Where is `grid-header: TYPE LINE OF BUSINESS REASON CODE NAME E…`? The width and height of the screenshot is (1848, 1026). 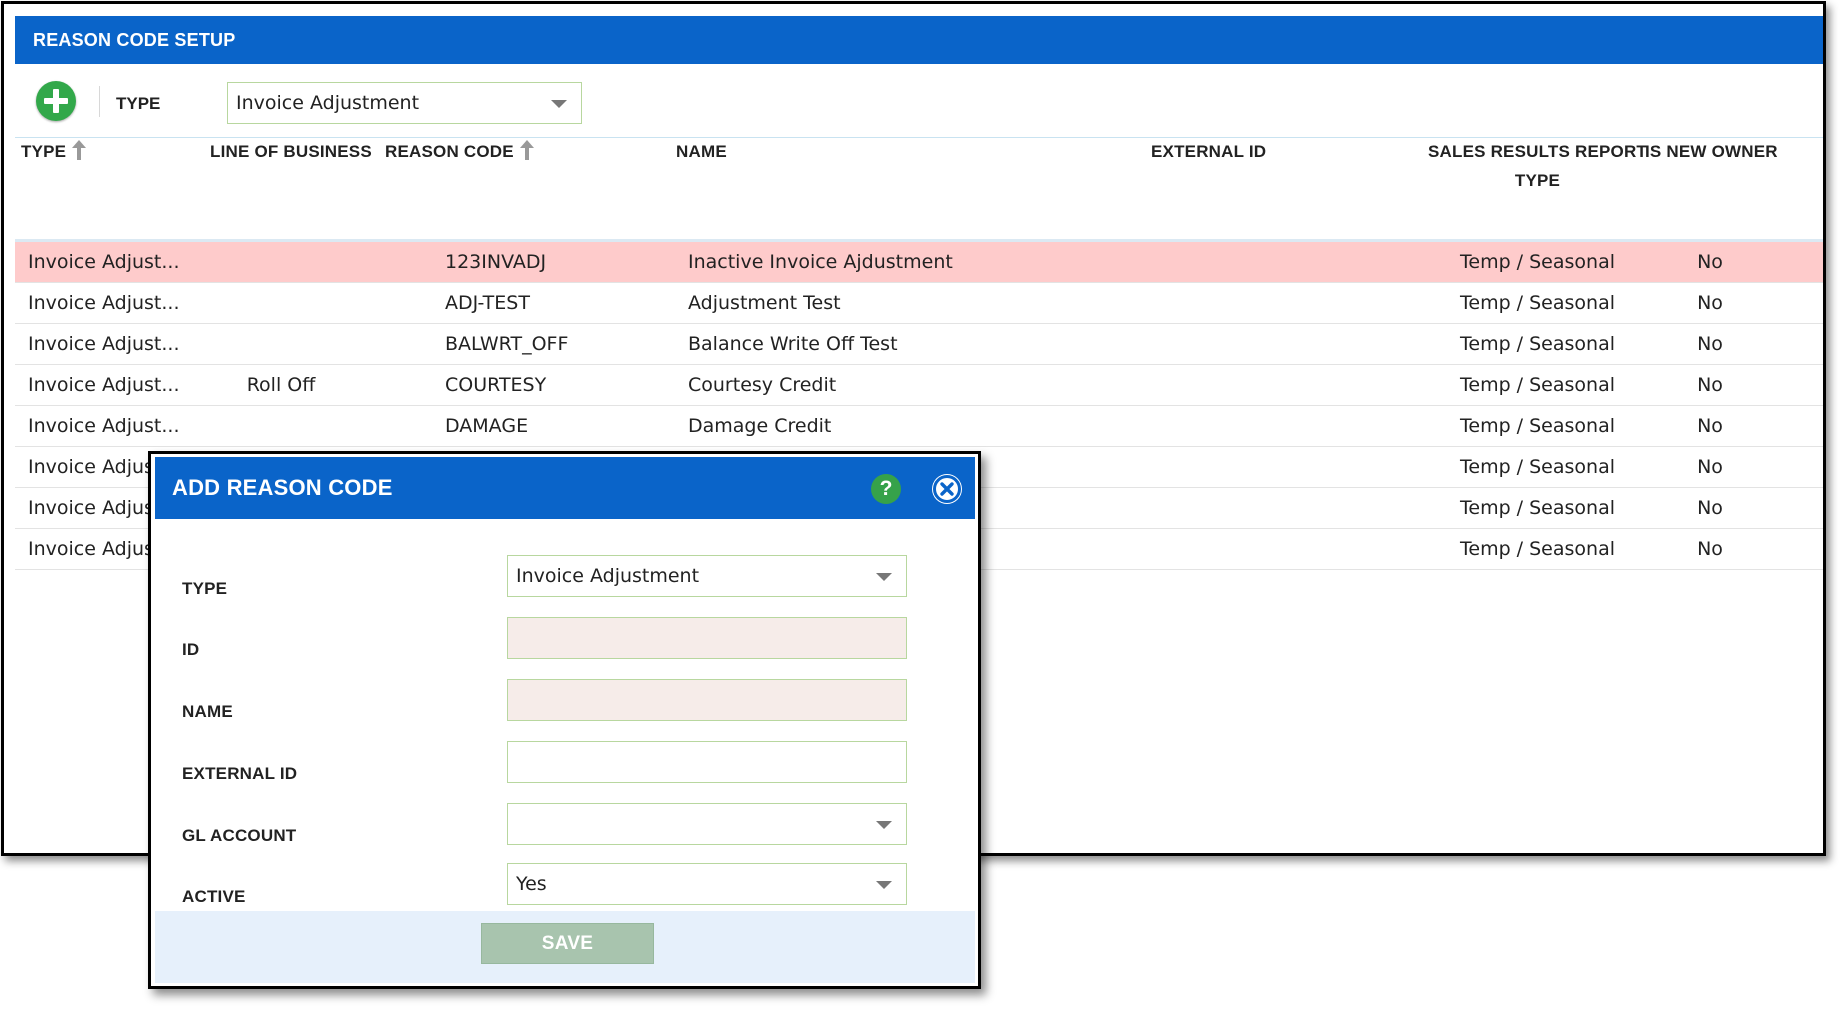
grid-header: TYPE LINE OF BUSINESS REASON CODE NAME E… is located at coordinates (919, 187).